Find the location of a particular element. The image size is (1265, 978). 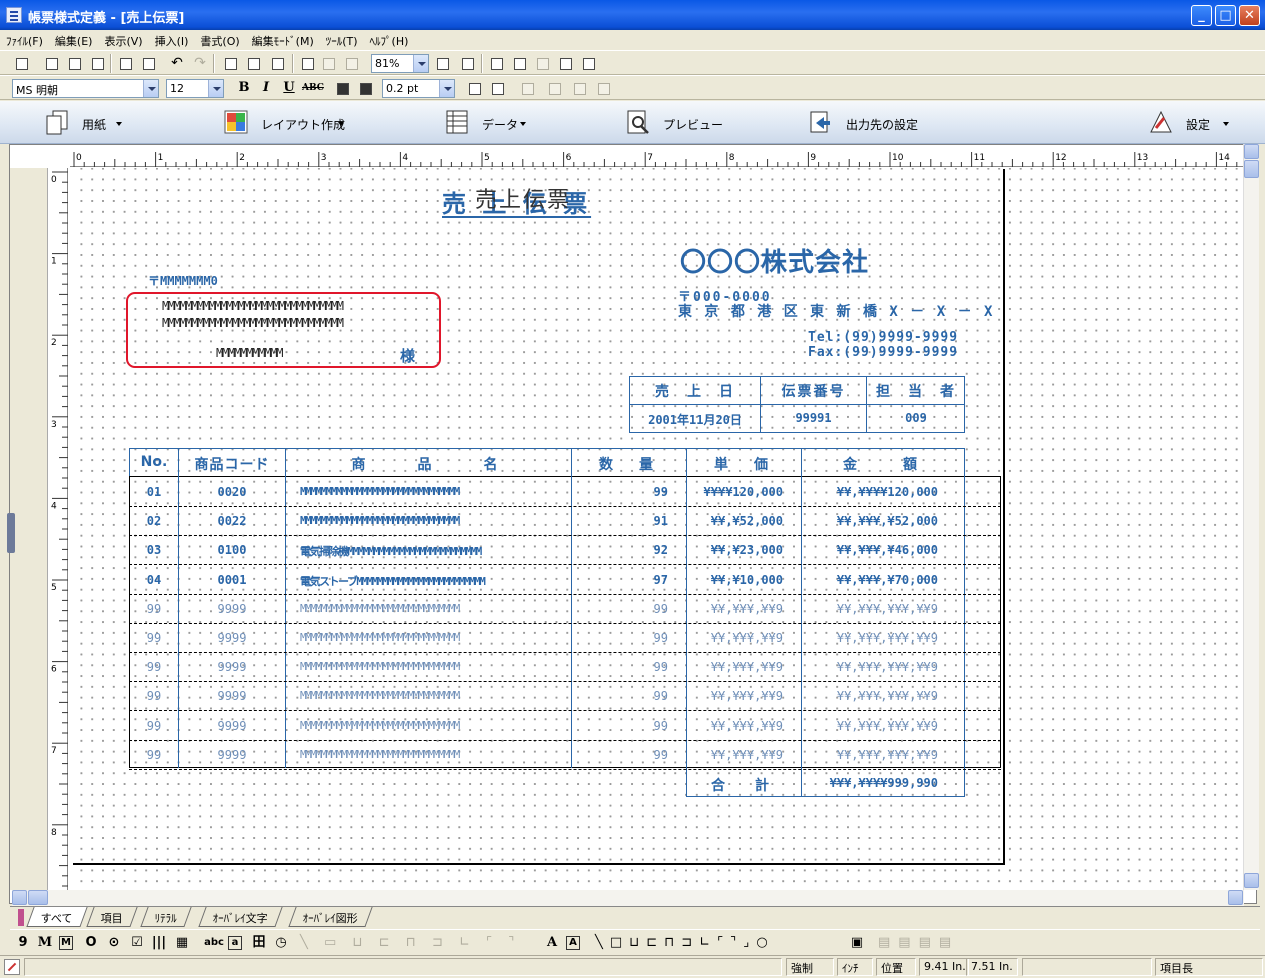

company-address: 東 京 都 港 区 東 新 橋 X － X － X is located at coordinates (836, 311).